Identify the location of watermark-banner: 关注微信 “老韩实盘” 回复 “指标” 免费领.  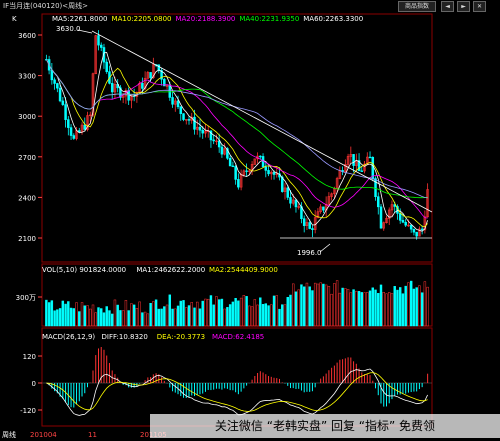
(325, 426).